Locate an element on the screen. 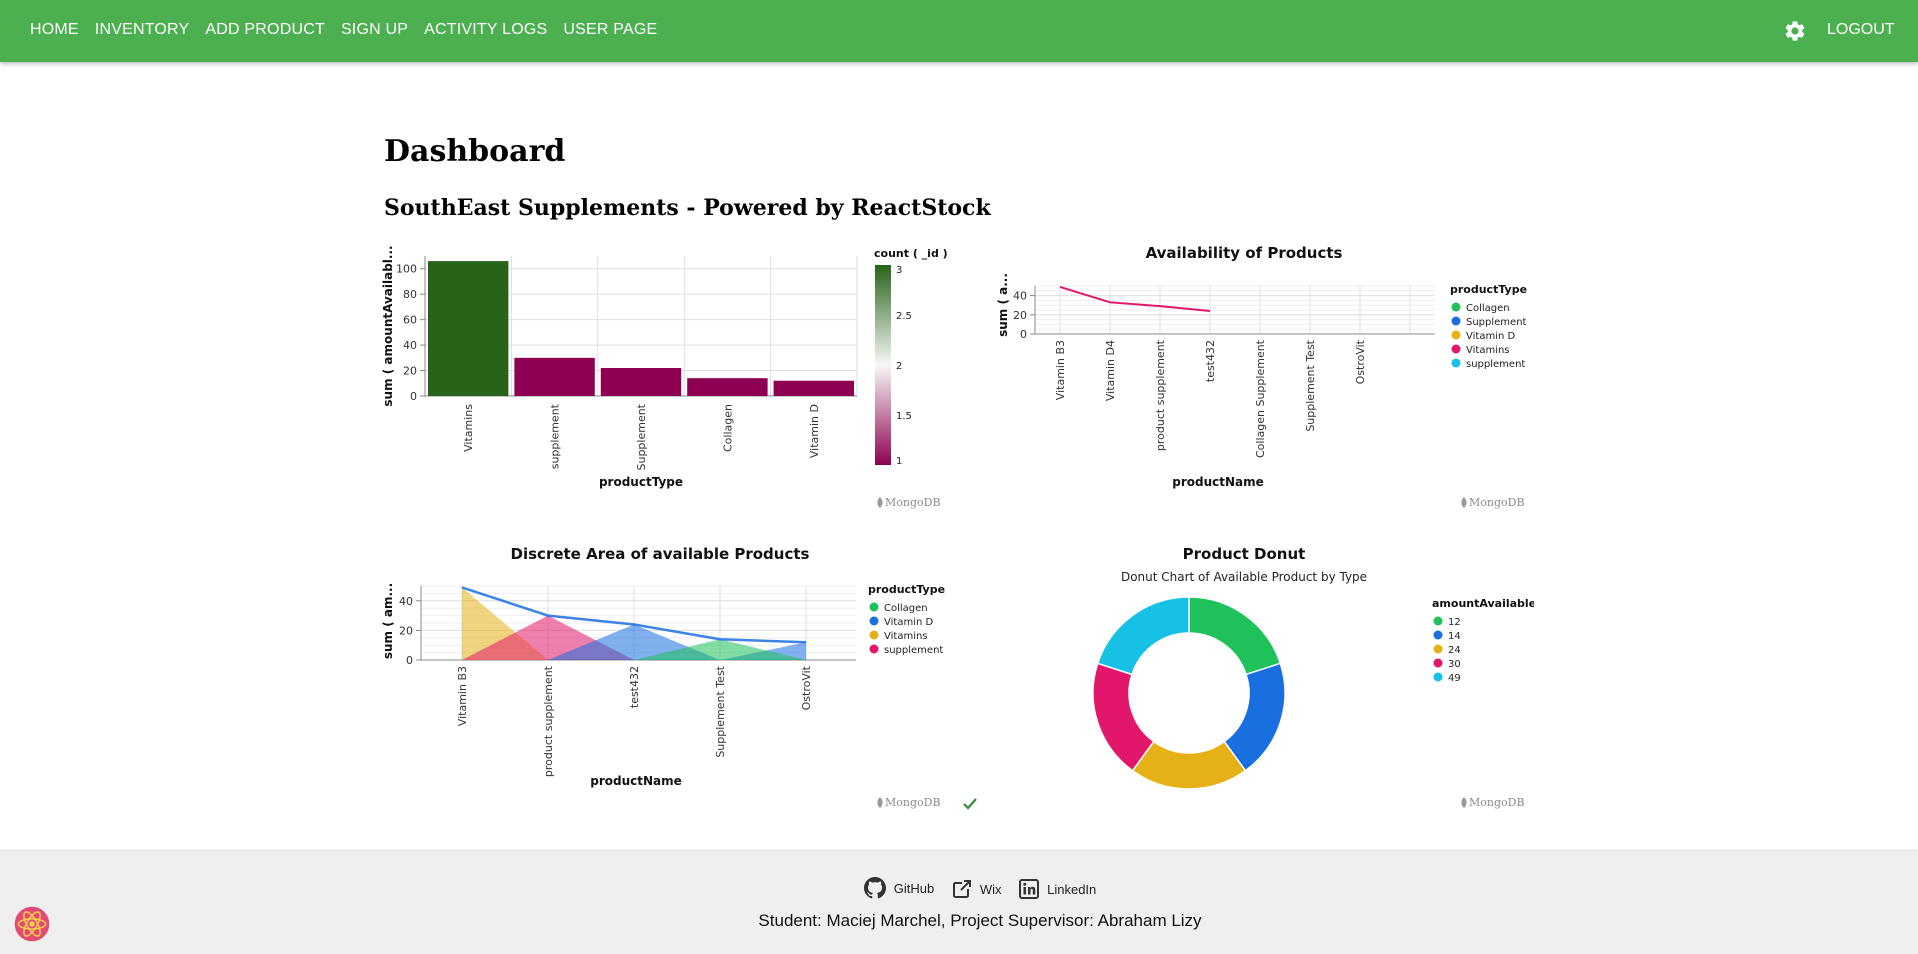  gear-icon is located at coordinates (1795, 31).